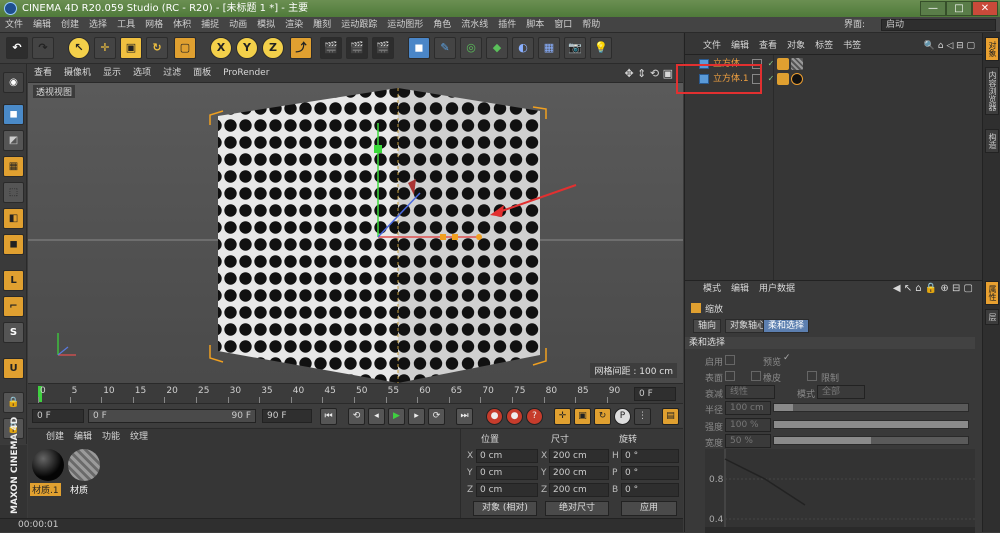 The width and height of the screenshot is (1000, 533). I want to click on material-menu-edit: 编辑, so click(83, 437).